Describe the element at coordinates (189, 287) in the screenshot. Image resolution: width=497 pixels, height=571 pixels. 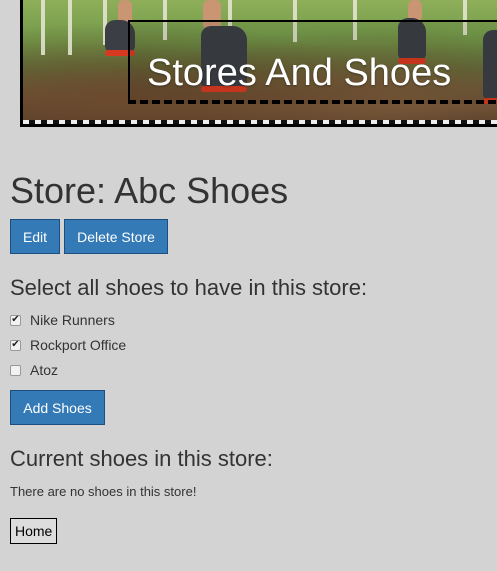
I see `select-shoes-heading: Select all shoes to have in this store:` at that location.